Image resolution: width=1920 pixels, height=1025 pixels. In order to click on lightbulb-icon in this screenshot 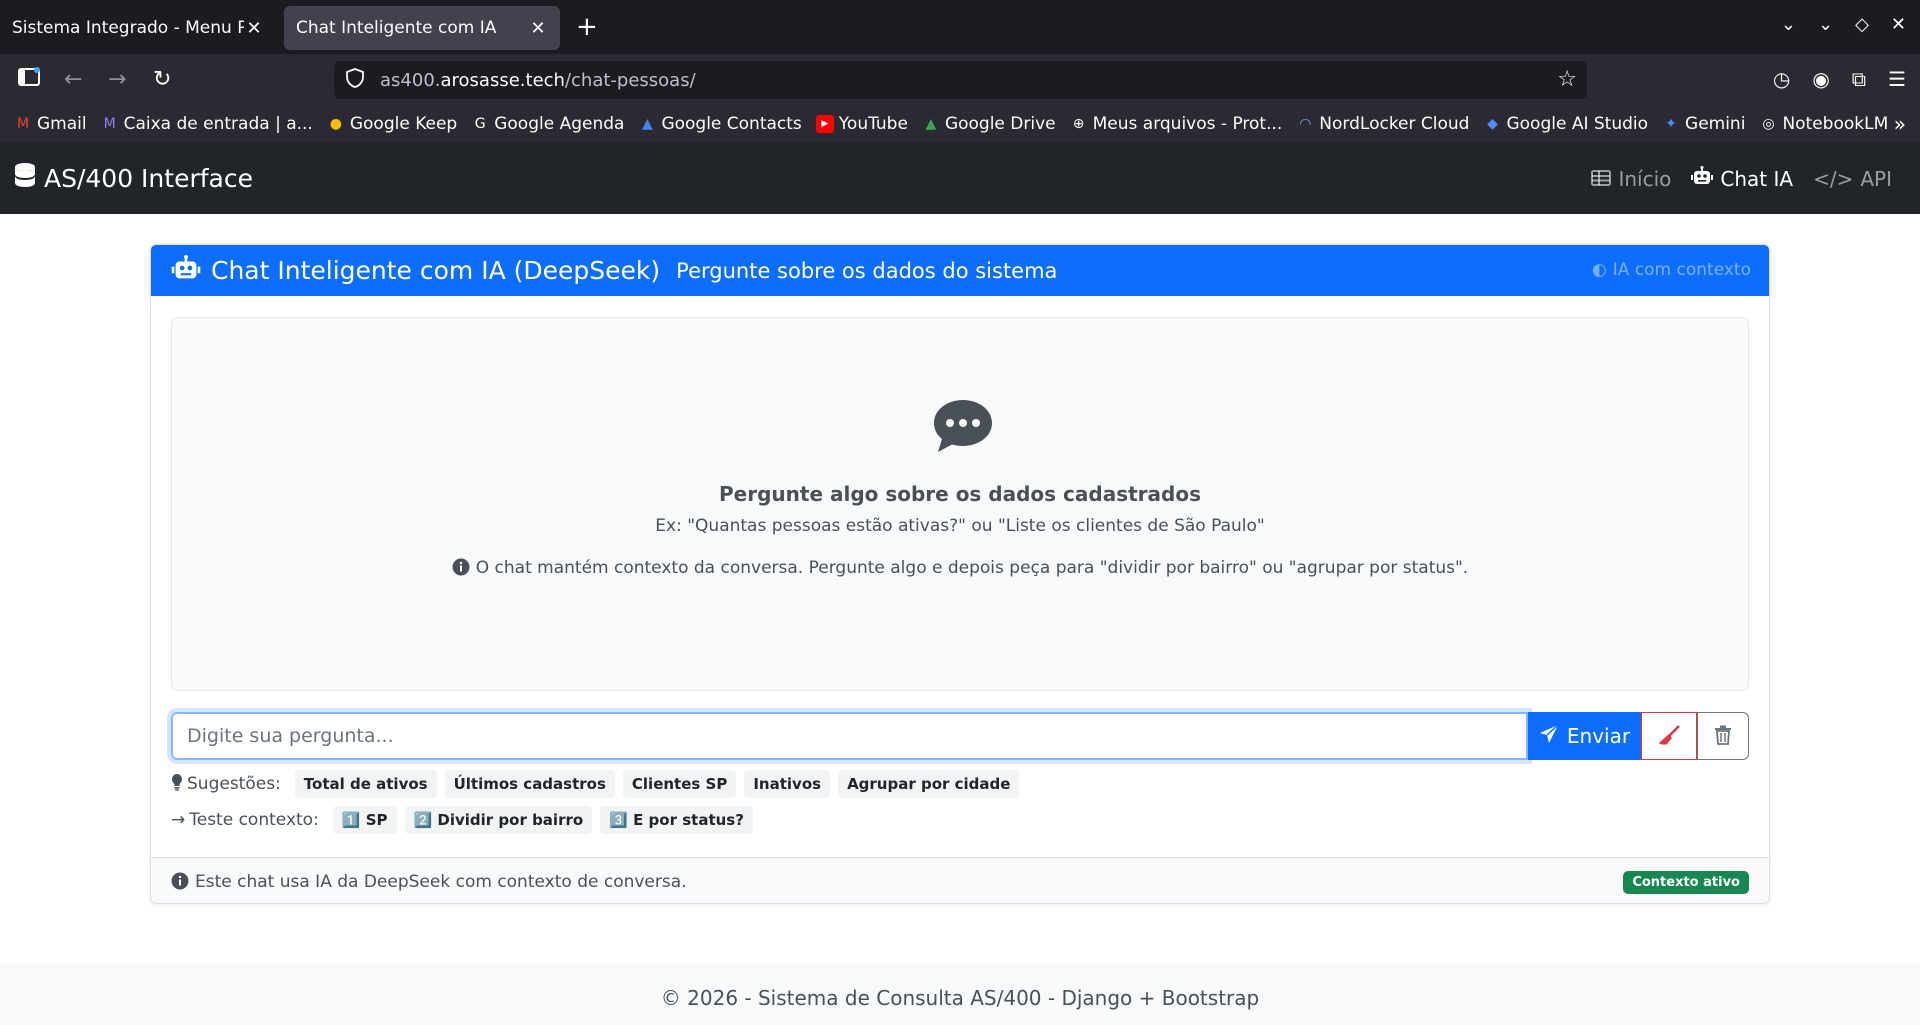, I will do `click(177, 784)`.